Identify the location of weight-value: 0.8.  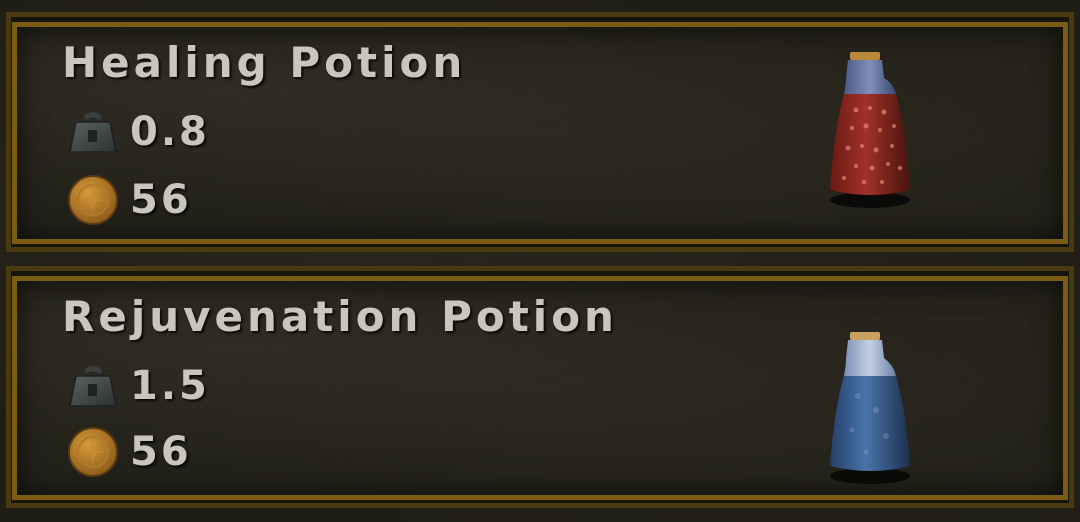
(170, 132).